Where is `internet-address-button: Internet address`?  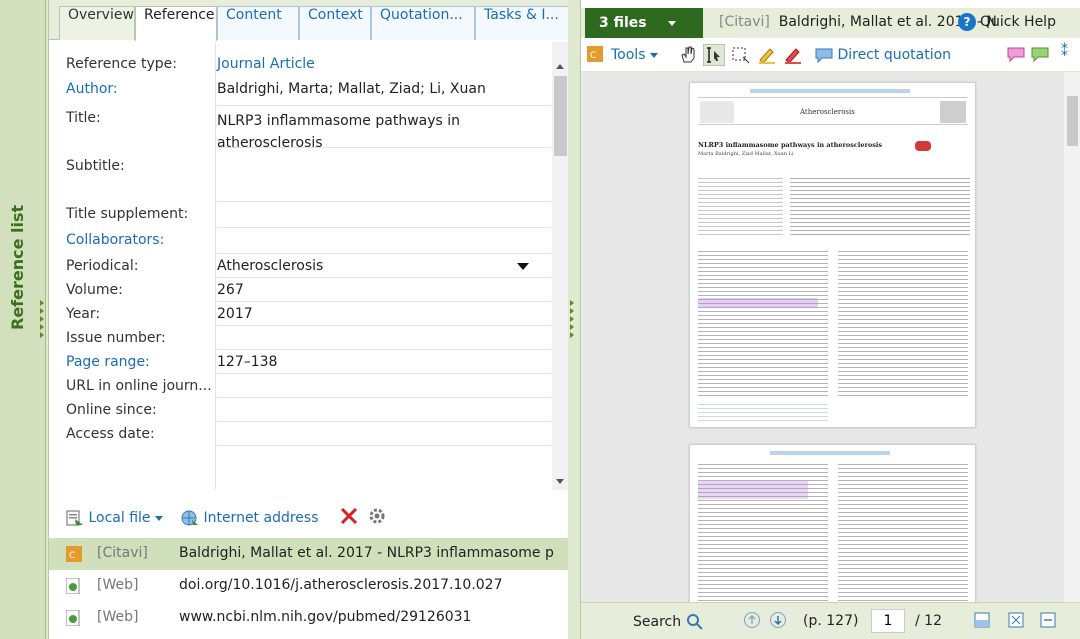 internet-address-button: Internet address is located at coordinates (250, 518).